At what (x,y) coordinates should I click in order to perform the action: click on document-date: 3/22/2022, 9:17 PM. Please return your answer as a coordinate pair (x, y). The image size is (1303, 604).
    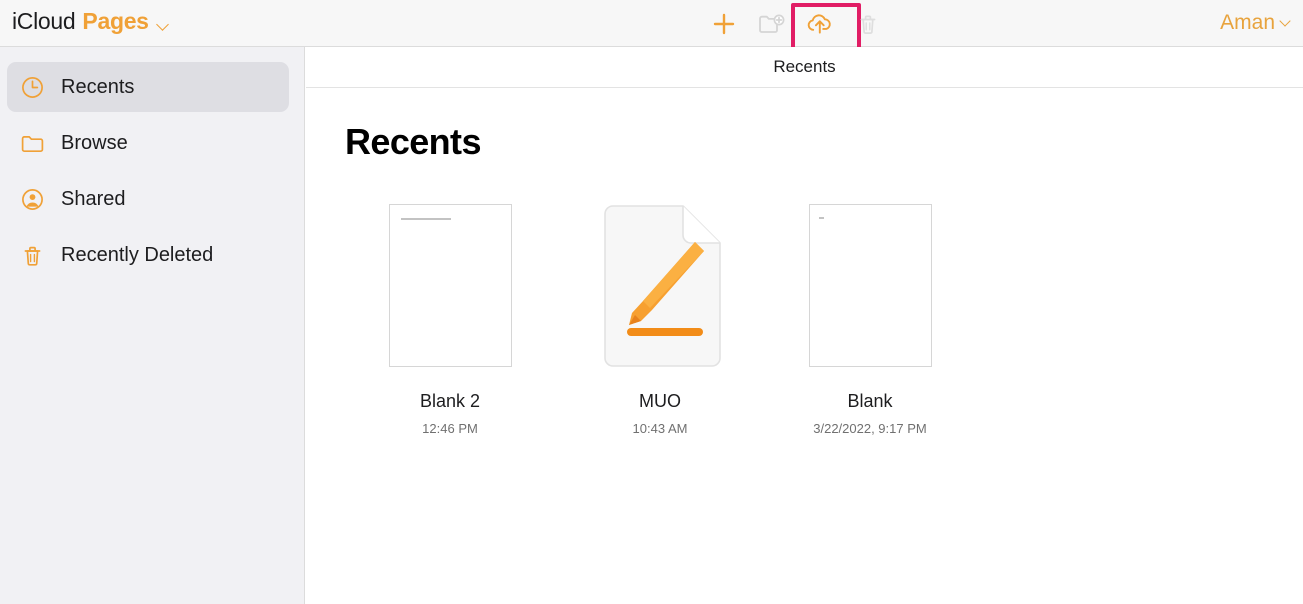
    Looking at the image, I should click on (870, 428).